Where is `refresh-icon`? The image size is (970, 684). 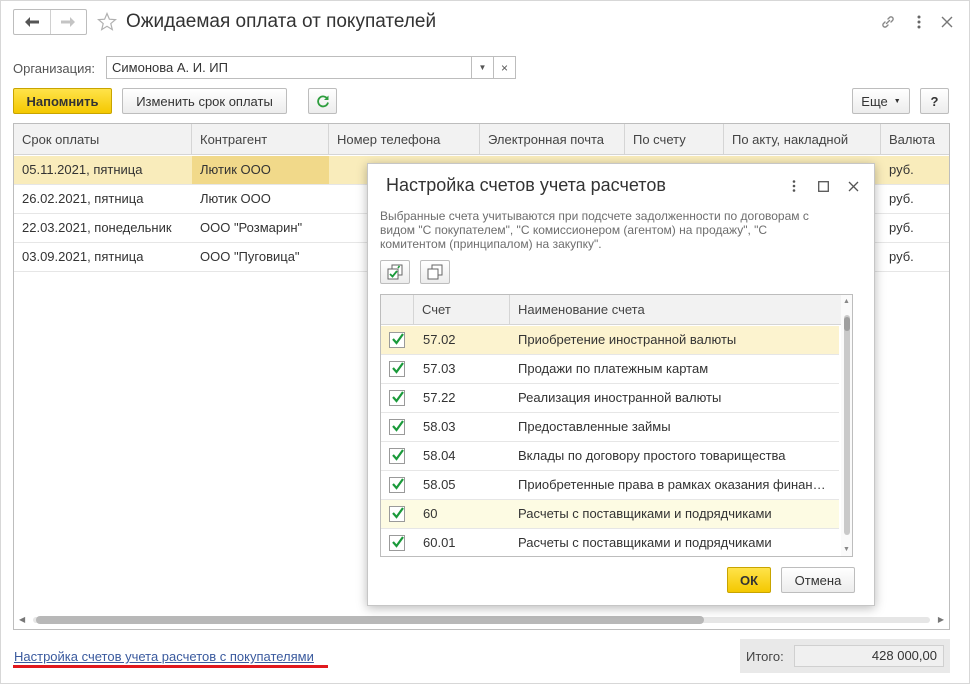 refresh-icon is located at coordinates (322, 101).